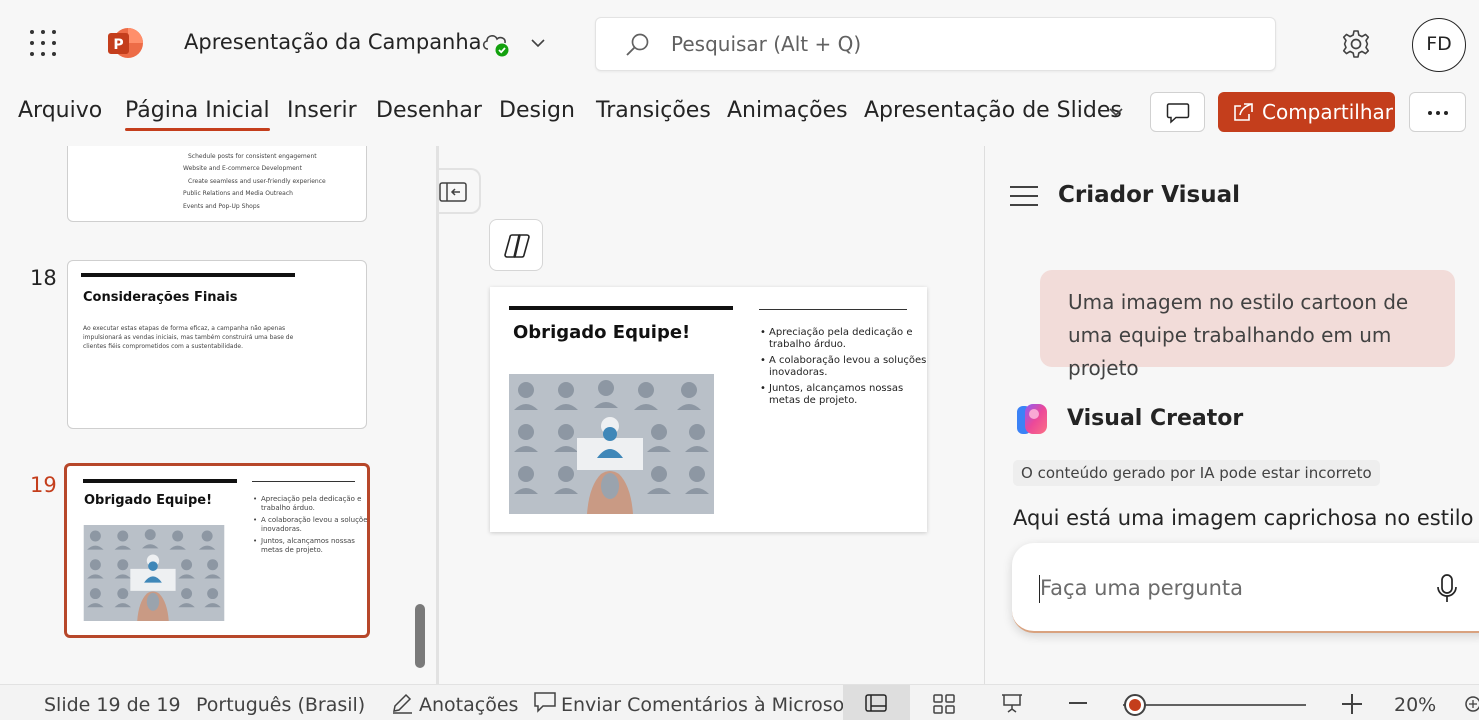  Describe the element at coordinates (1437, 112) in the screenshot. I see `more-options-button` at that location.